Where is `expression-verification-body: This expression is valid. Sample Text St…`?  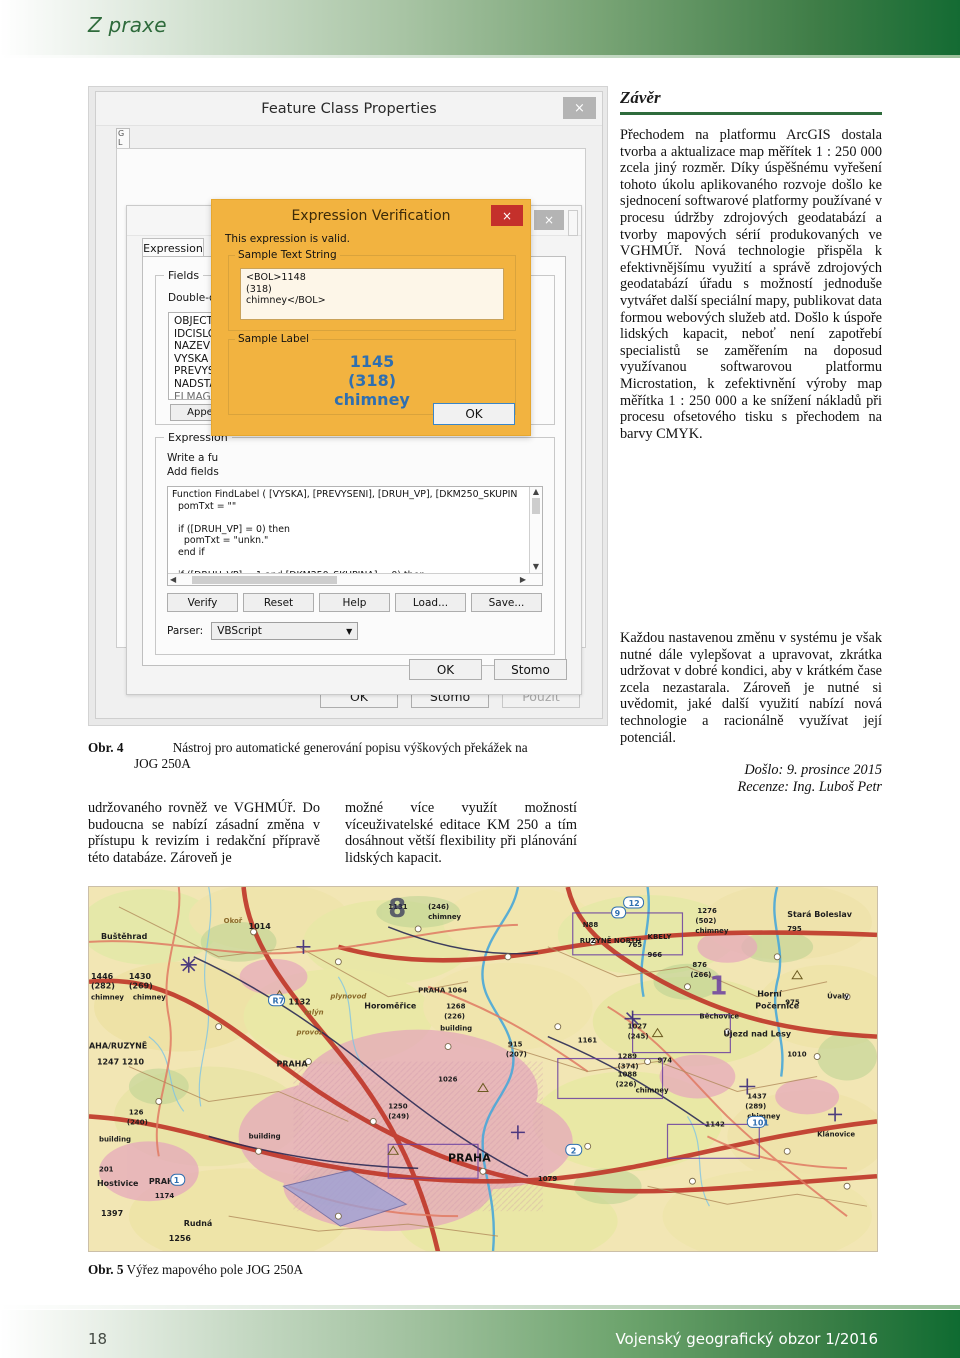 expression-verification-body: This expression is valid. Sample Text St… is located at coordinates (372, 330).